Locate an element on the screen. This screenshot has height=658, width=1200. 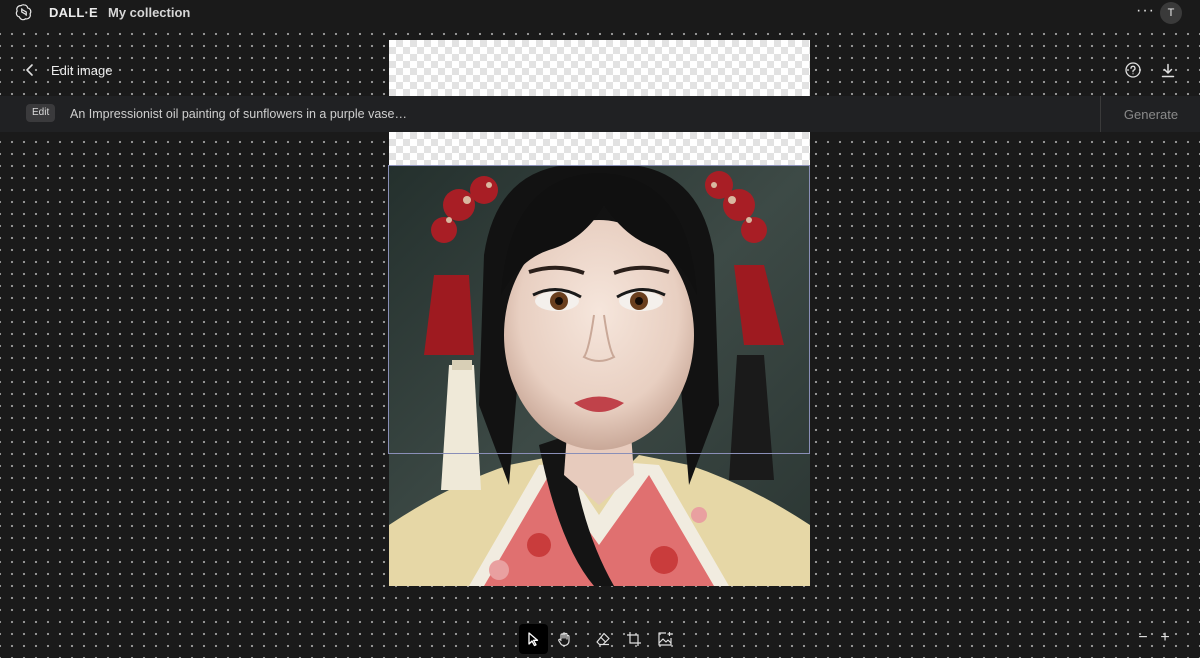
toolbar-divider is located at coordinates (584, 639).